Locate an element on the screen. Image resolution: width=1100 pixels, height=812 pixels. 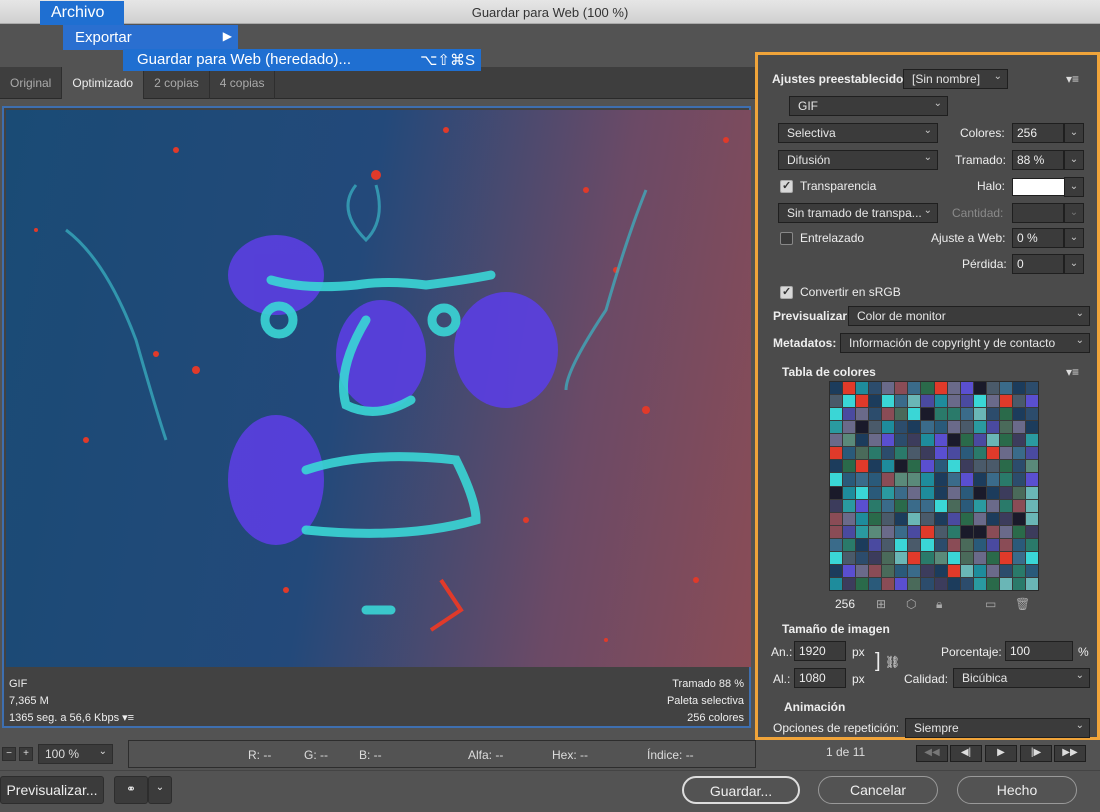
menu-exportar: Exportar ▶ is located at coordinates (150, 37).